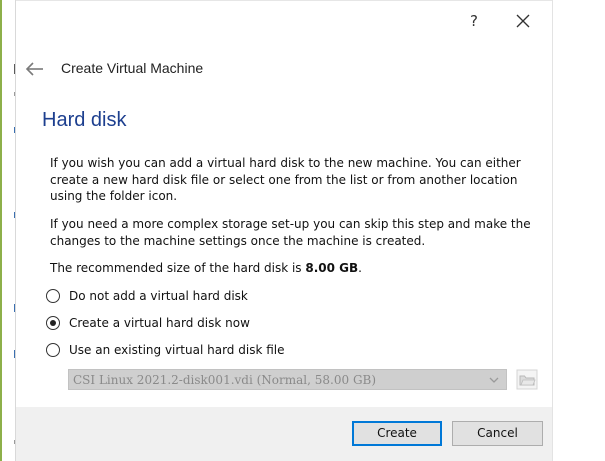  Describe the element at coordinates (397, 433) in the screenshot. I see `create-button: Create` at that location.